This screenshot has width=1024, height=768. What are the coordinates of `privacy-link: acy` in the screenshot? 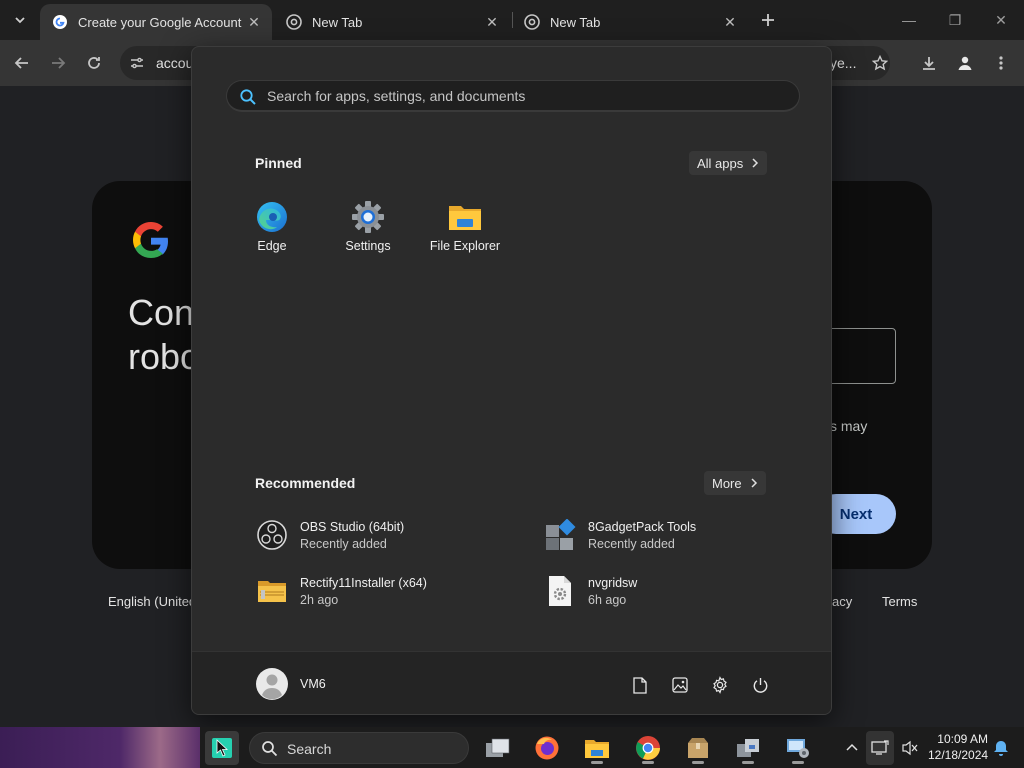 It's located at (842, 601).